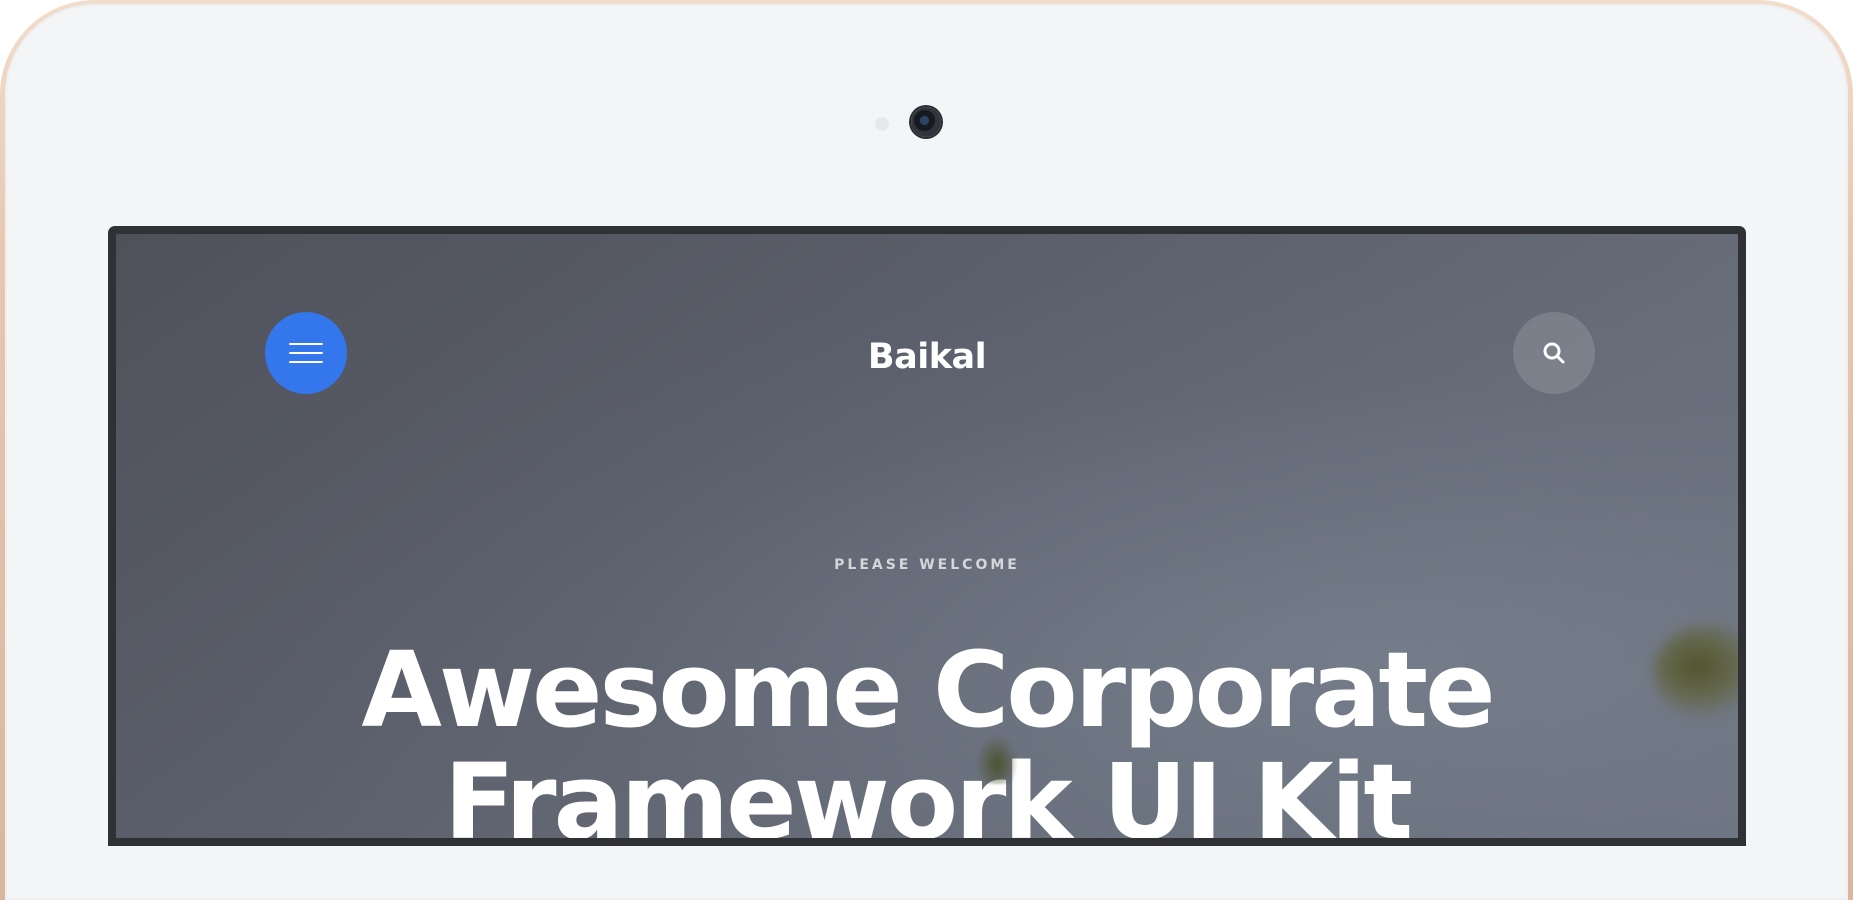  What do you see at coordinates (997, 759) in the screenshot?
I see `palm-top-image` at bounding box center [997, 759].